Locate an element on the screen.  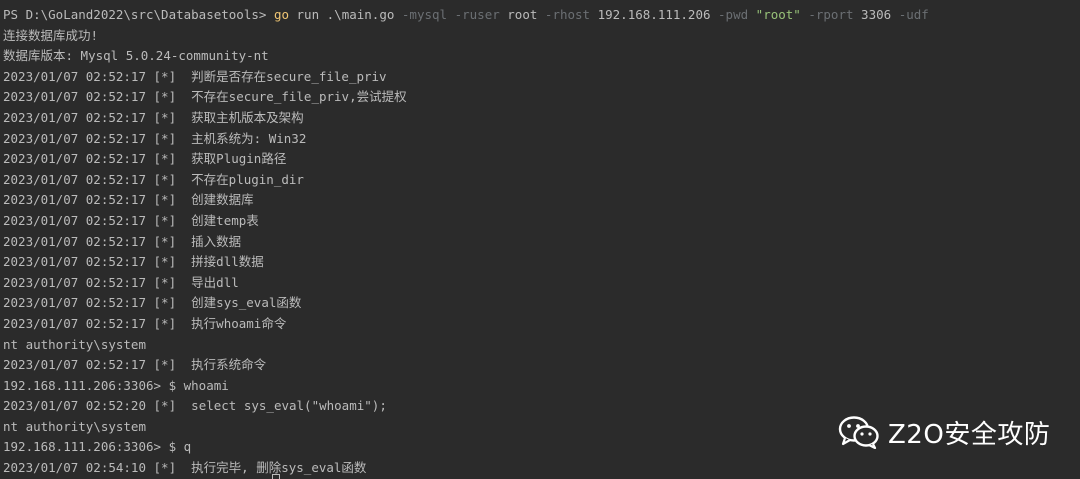
log-message: 获取主机版本及架构 is located at coordinates (247, 117).